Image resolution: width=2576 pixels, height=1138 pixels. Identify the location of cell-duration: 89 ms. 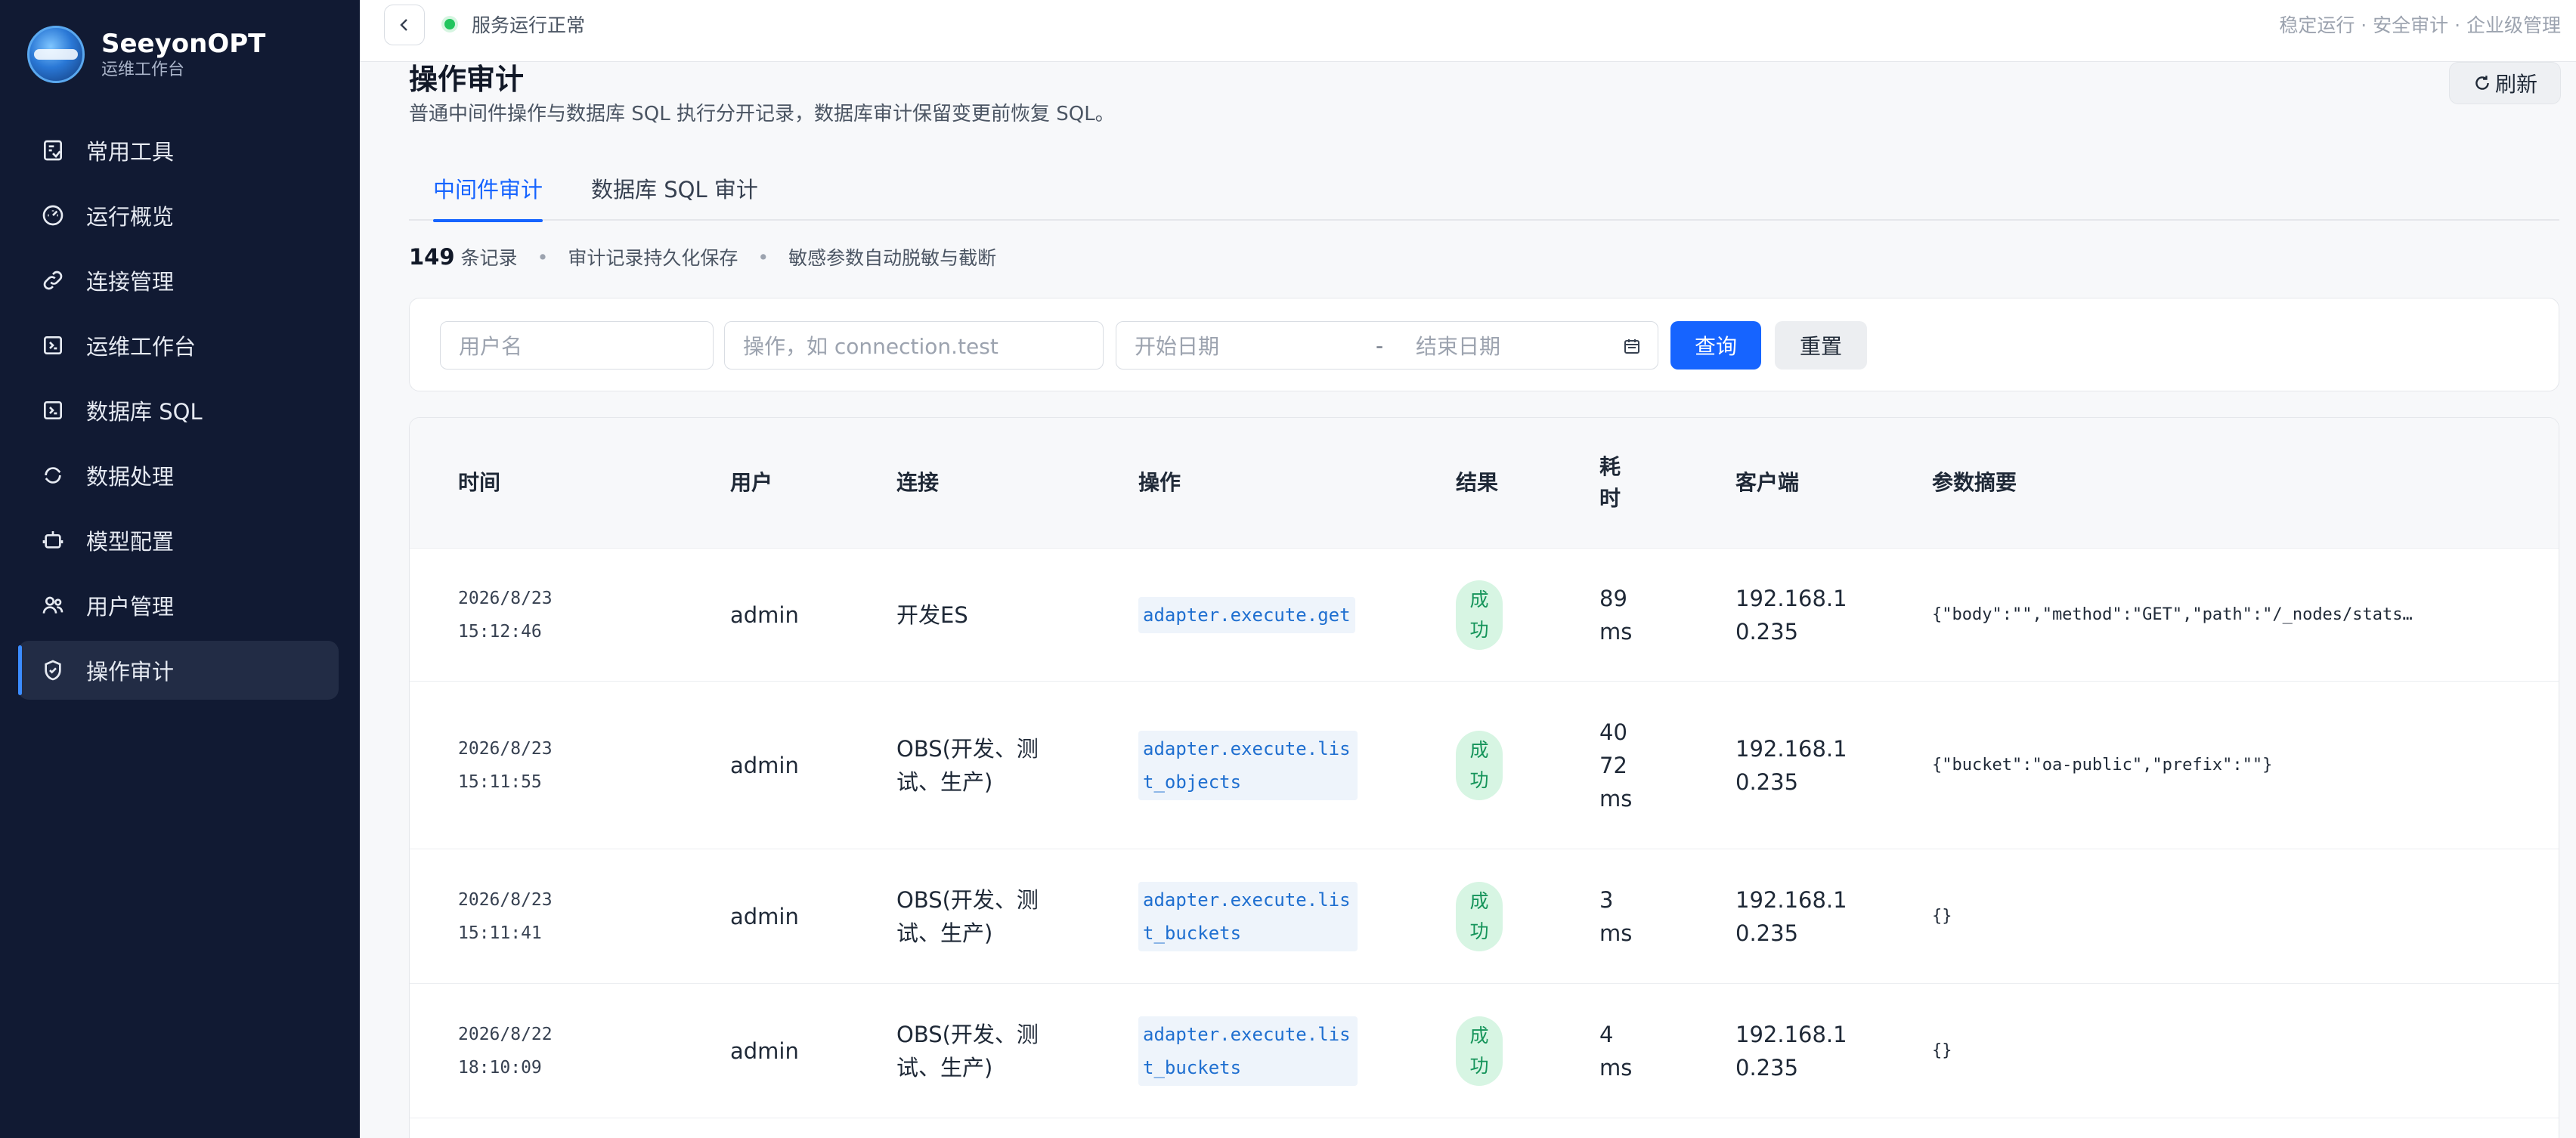
(1616, 615).